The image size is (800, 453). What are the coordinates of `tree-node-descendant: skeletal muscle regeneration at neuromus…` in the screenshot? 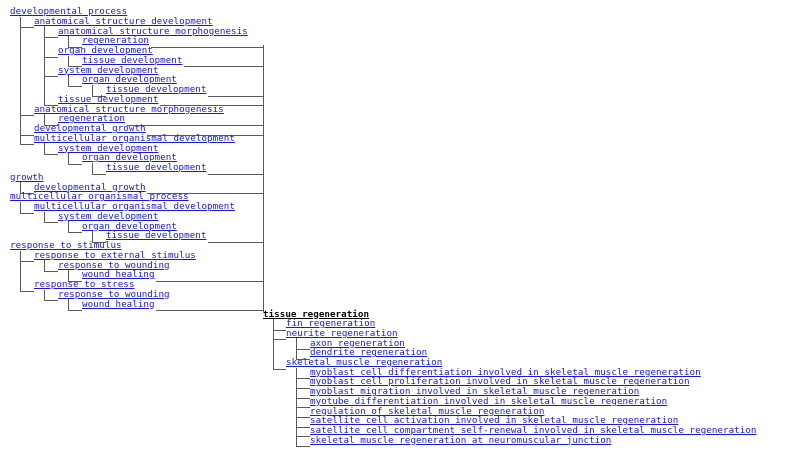 It's located at (460, 440).